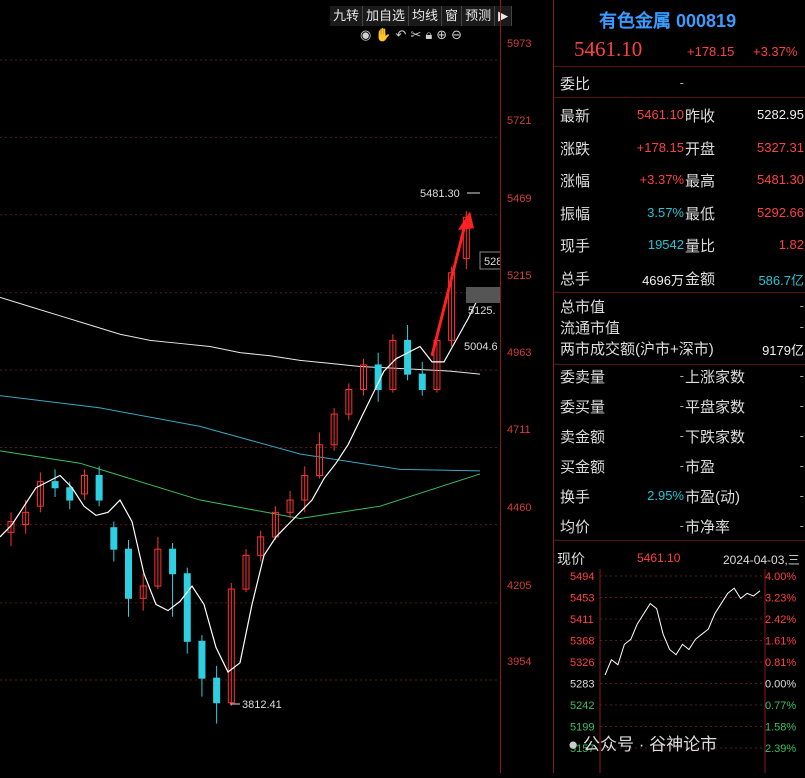  What do you see at coordinates (492, 262) in the screenshot?
I see `ma-label-a: 528` at bounding box center [492, 262].